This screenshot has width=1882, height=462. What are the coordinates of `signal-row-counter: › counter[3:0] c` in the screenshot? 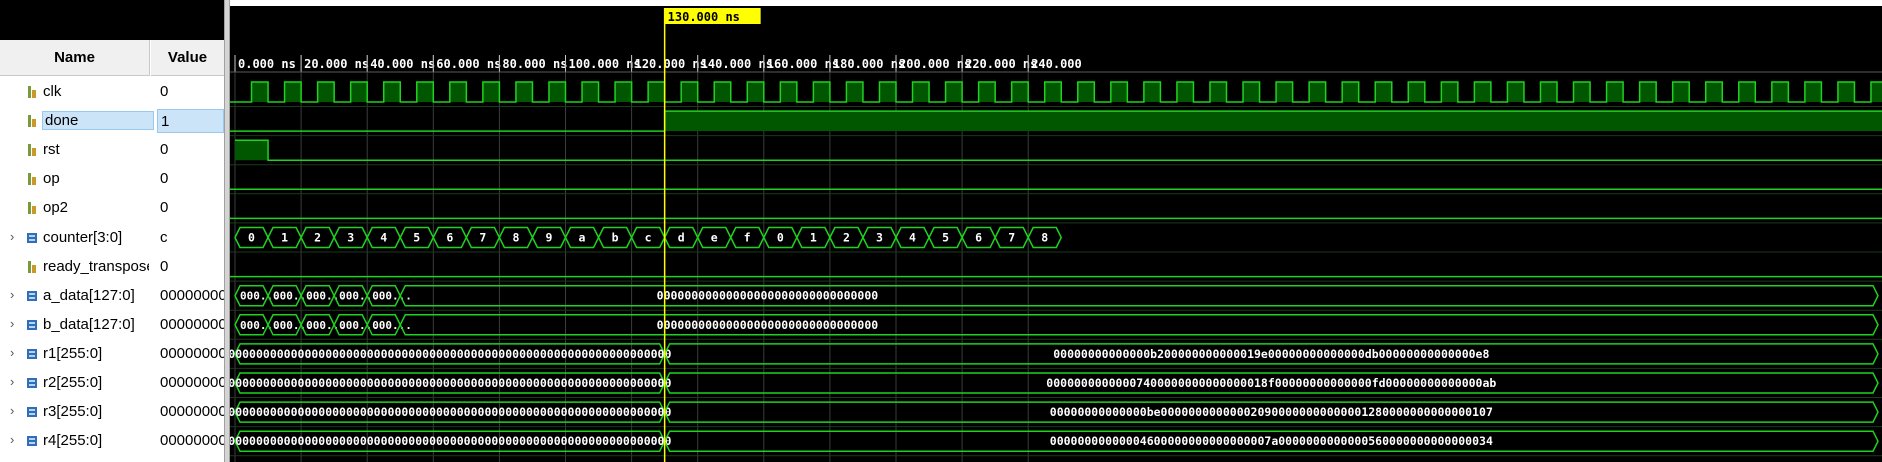 It's located at (112, 238).